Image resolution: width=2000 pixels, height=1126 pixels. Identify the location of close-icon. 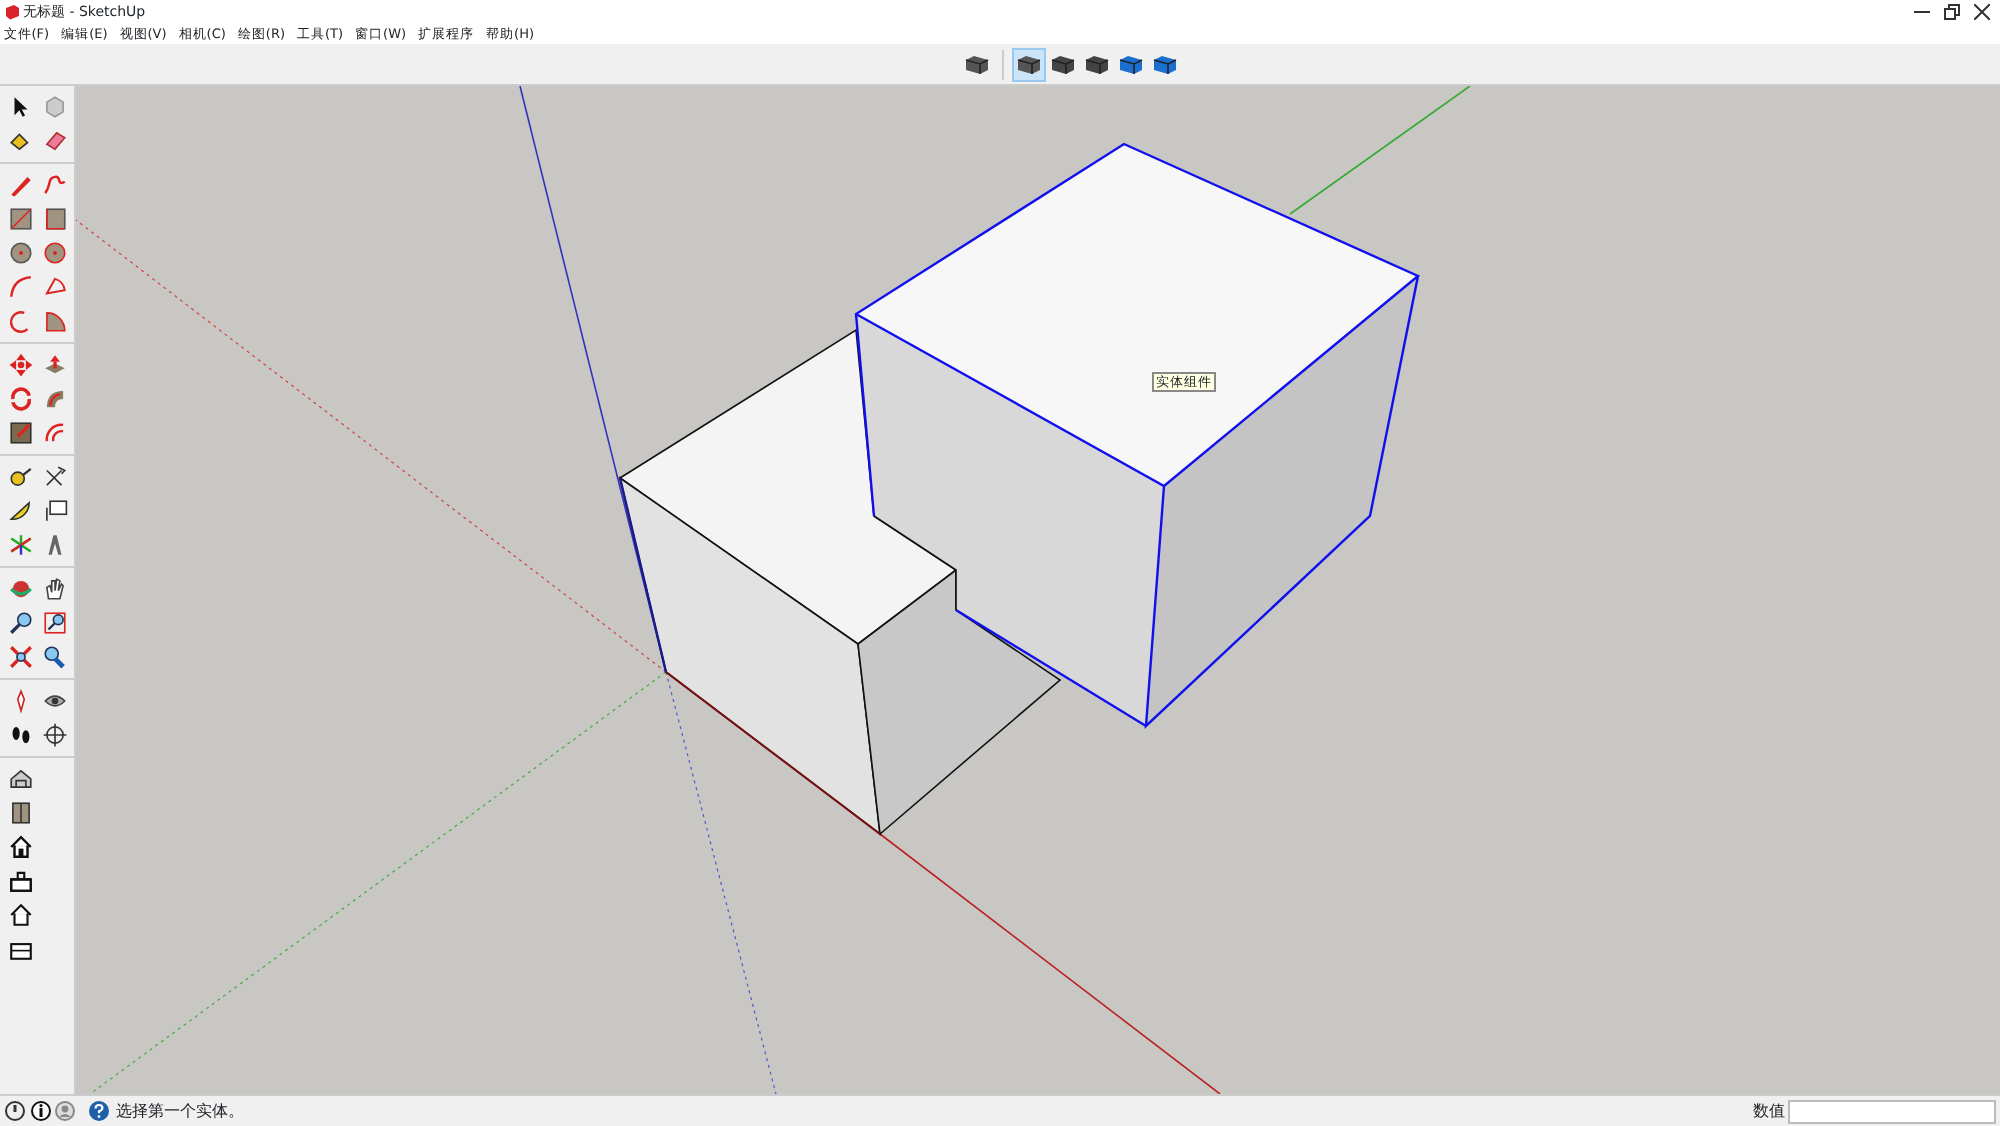
(1981, 12).